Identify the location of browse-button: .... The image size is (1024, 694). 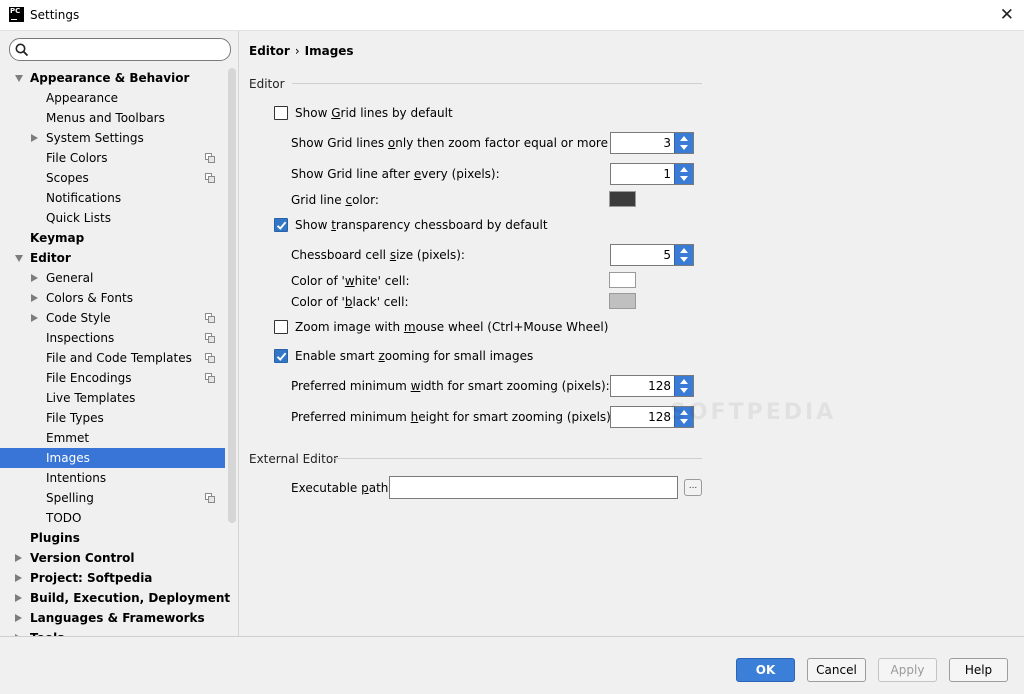
(693, 487).